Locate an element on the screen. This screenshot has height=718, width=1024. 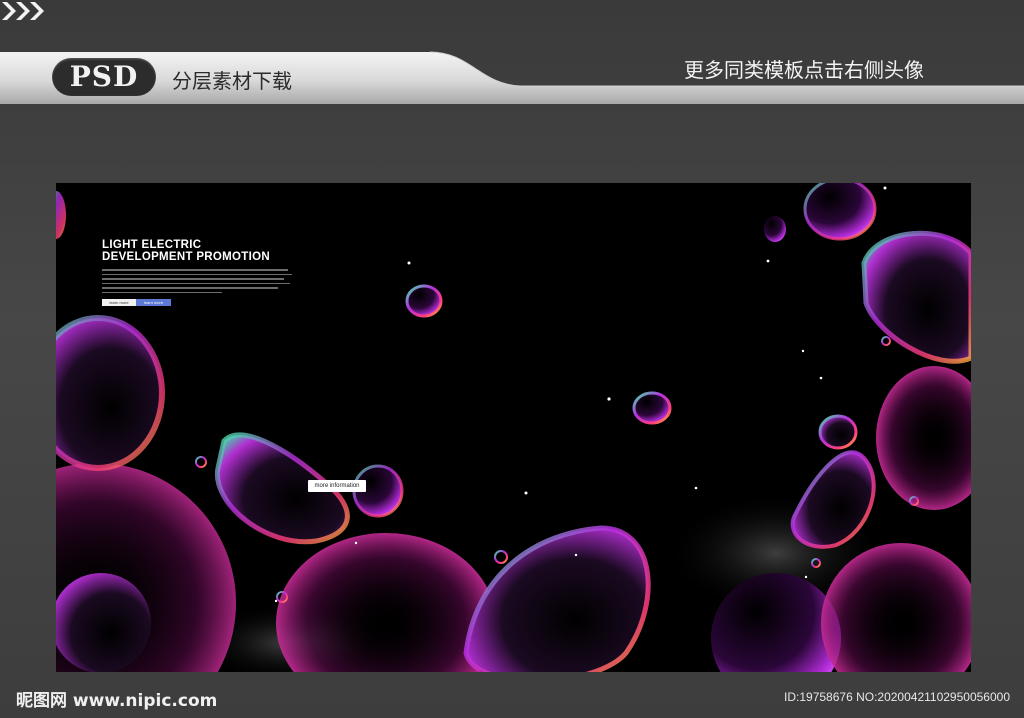
site-logo: 昵图网 www.nipic.com is located at coordinates (116, 698).